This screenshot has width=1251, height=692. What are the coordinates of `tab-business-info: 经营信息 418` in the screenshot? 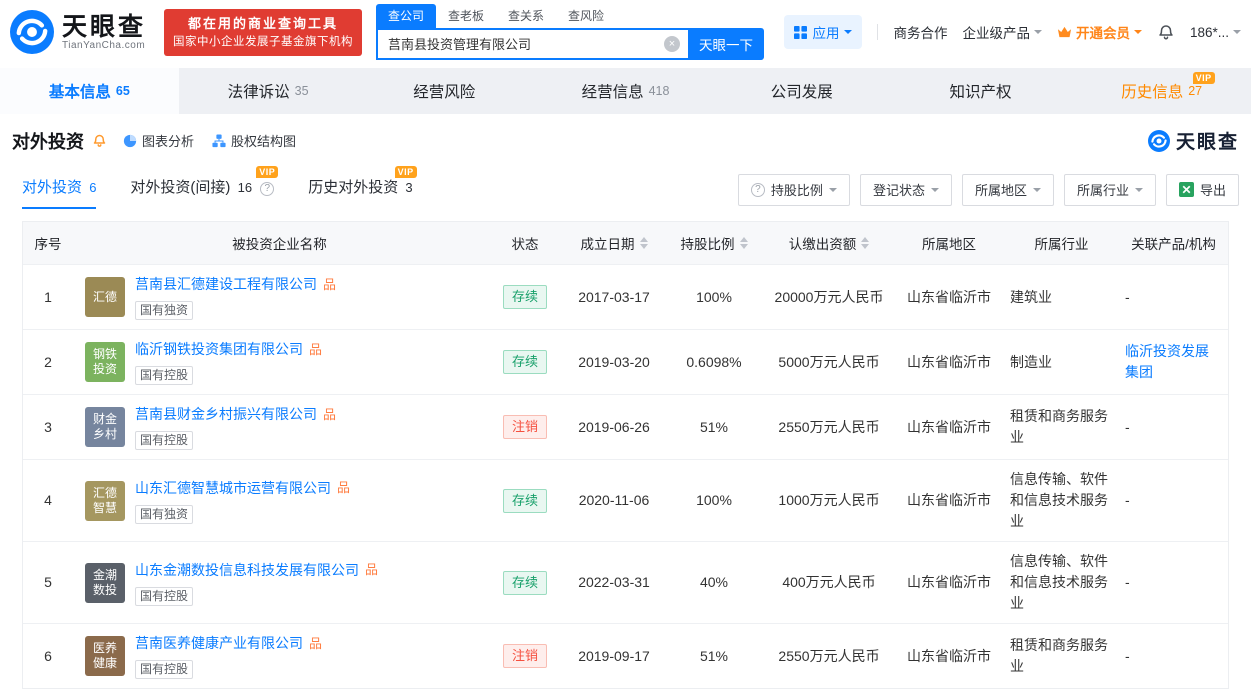 It's located at (625, 91).